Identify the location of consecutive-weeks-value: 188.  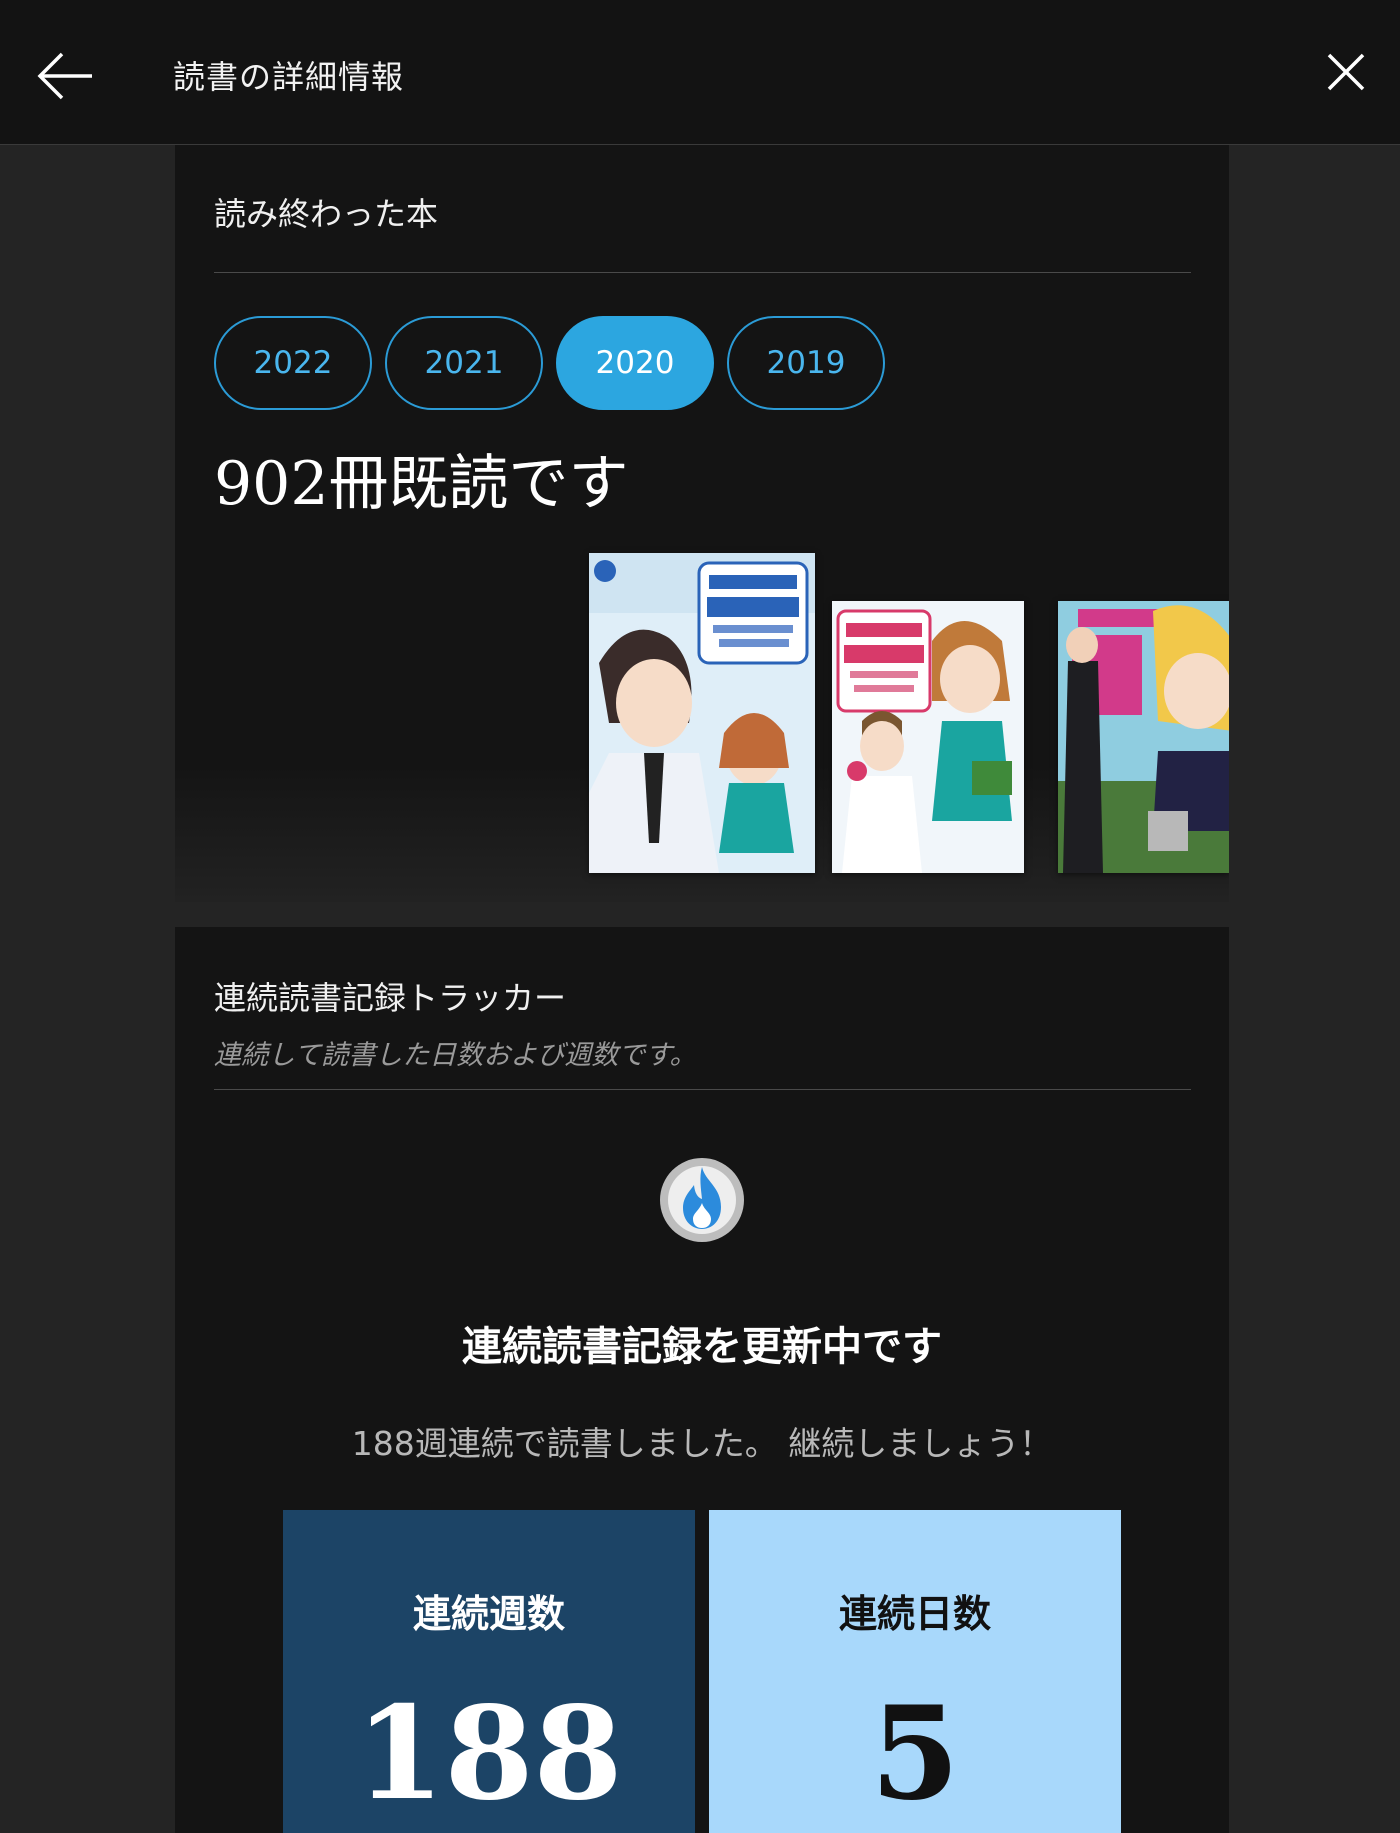
(489, 1754).